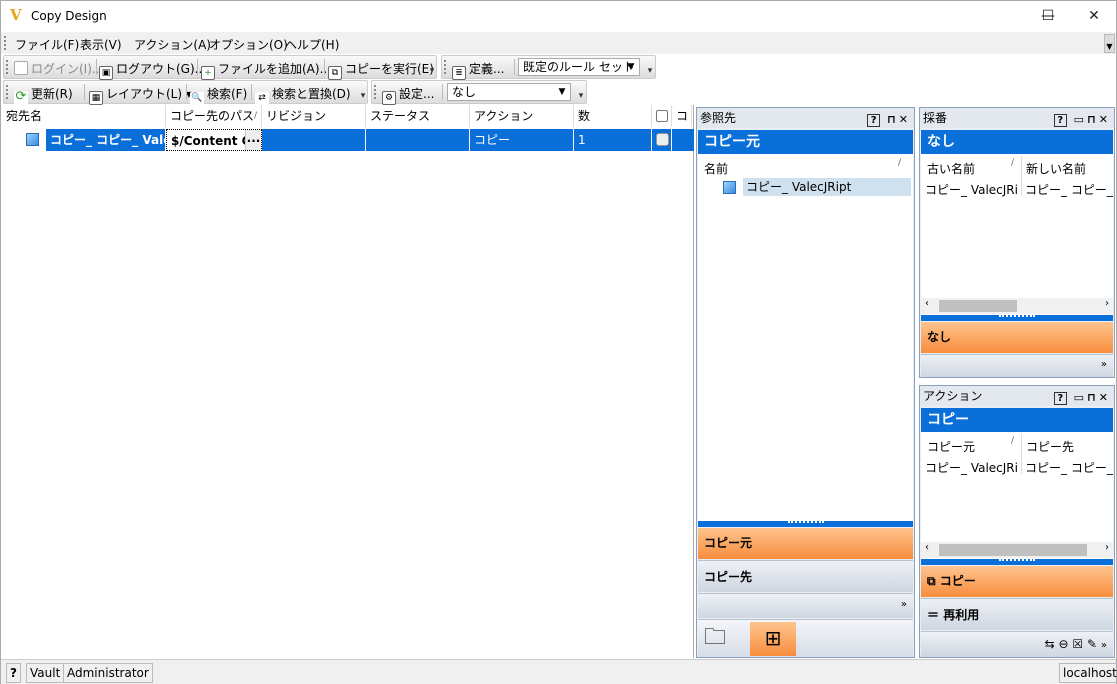 The width and height of the screenshot is (1117, 684). What do you see at coordinates (682, 116) in the screenshot?
I see `col-header-comment: コ` at bounding box center [682, 116].